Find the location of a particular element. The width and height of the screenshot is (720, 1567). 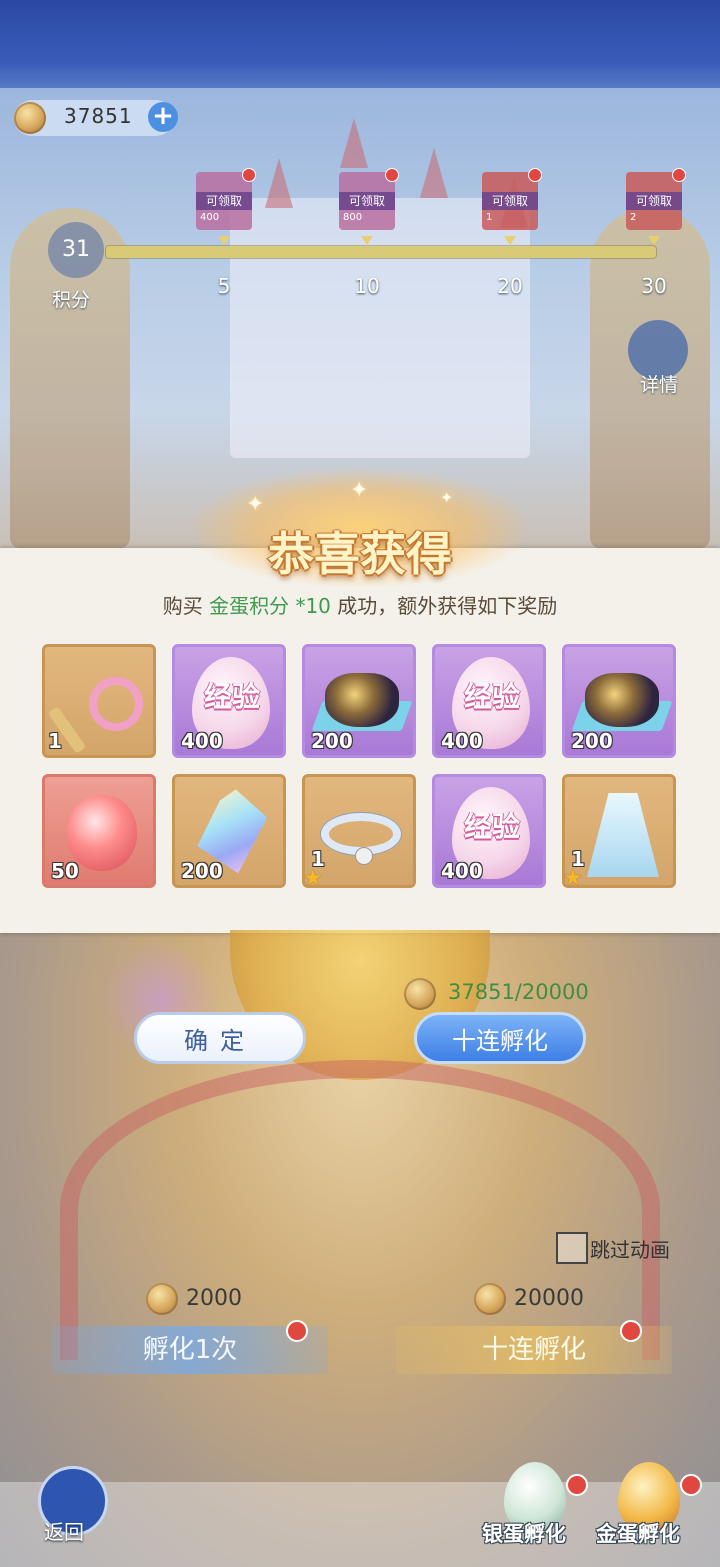

points-label: 积分 is located at coordinates (71, 300).